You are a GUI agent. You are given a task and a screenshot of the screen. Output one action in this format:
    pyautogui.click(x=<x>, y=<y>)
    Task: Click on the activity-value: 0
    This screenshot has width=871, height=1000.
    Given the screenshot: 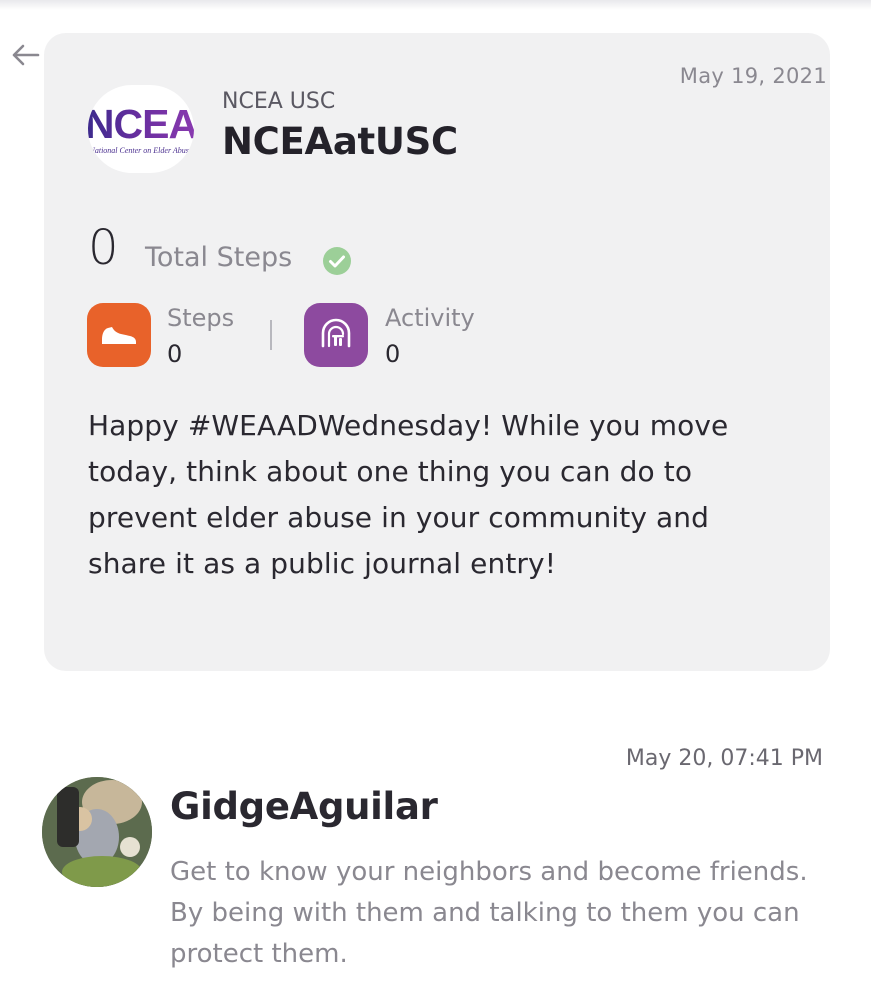 What is the action you would take?
    pyautogui.click(x=393, y=354)
    